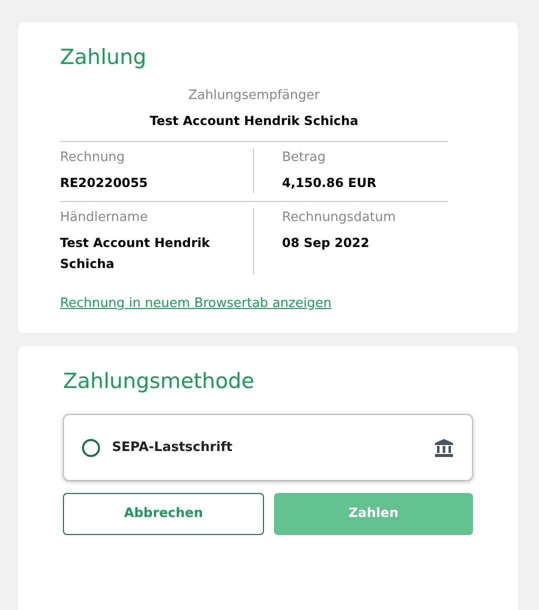  Describe the element at coordinates (163, 514) in the screenshot. I see `cancel-button: Abbrechen` at that location.